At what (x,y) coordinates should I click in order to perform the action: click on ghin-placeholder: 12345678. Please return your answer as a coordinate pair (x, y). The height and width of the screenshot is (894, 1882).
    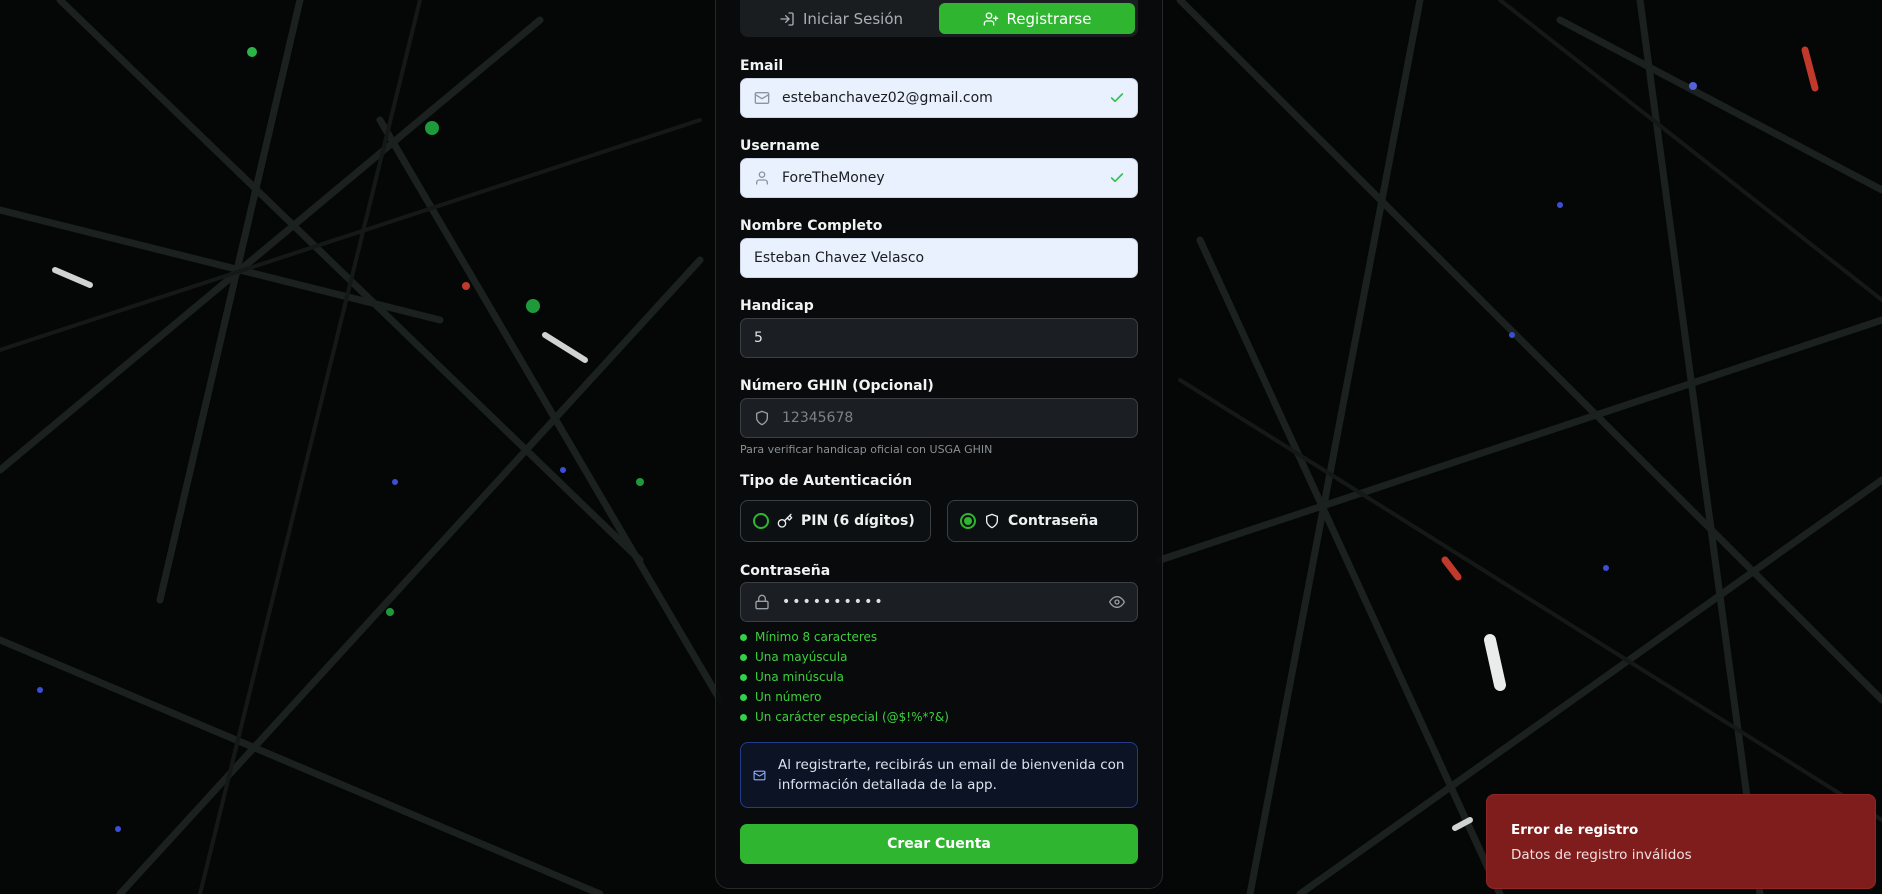
    Looking at the image, I should click on (818, 418).